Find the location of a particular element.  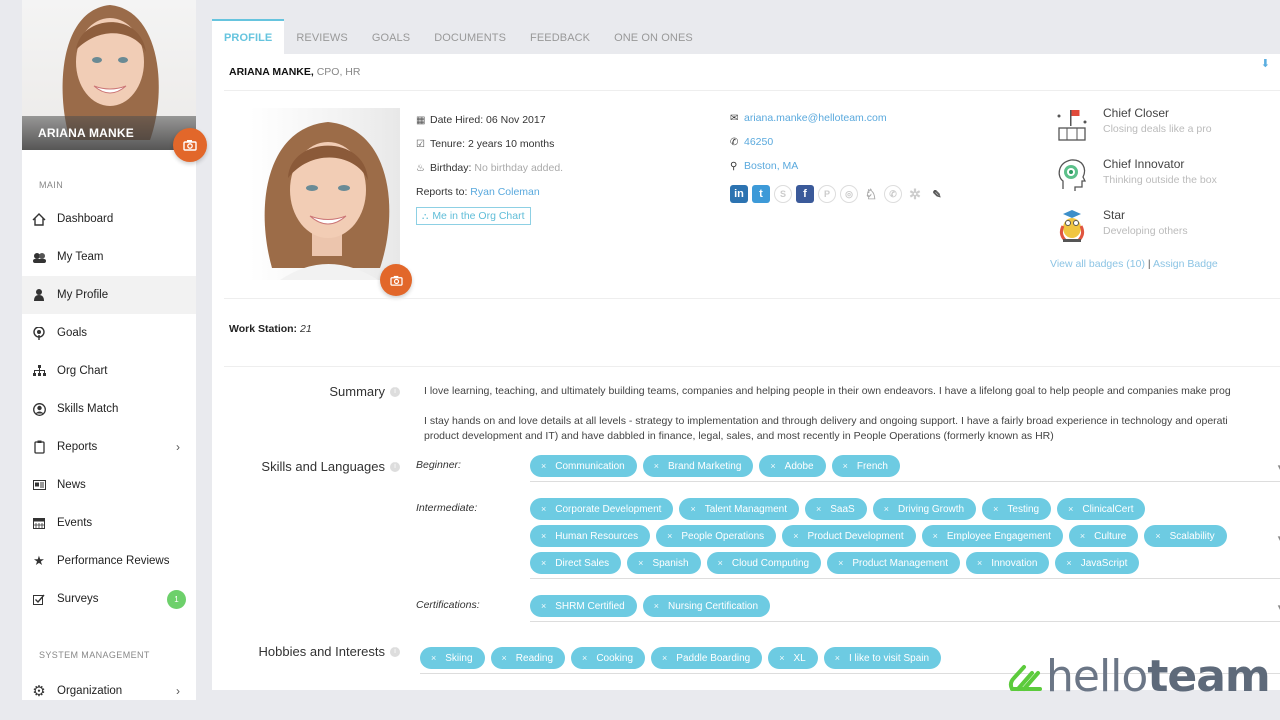

skill-tag: × Culture is located at coordinates (1103, 536).